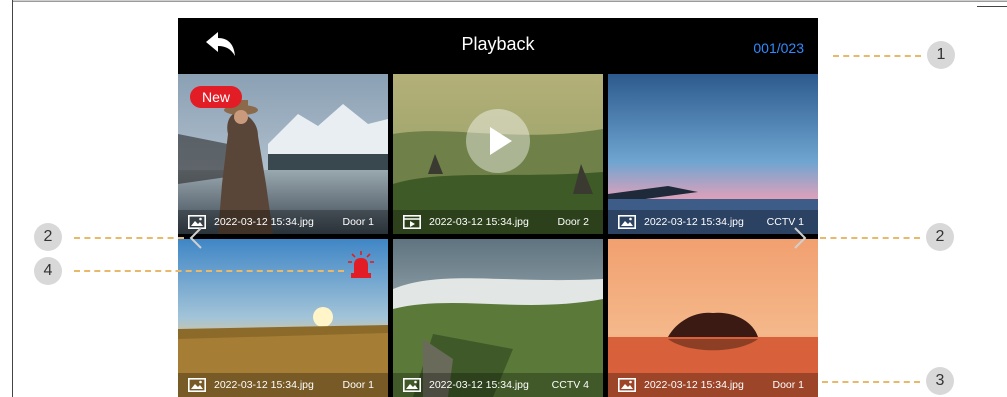  What do you see at coordinates (573, 222) in the screenshot?
I see `tile-source: Door 2` at bounding box center [573, 222].